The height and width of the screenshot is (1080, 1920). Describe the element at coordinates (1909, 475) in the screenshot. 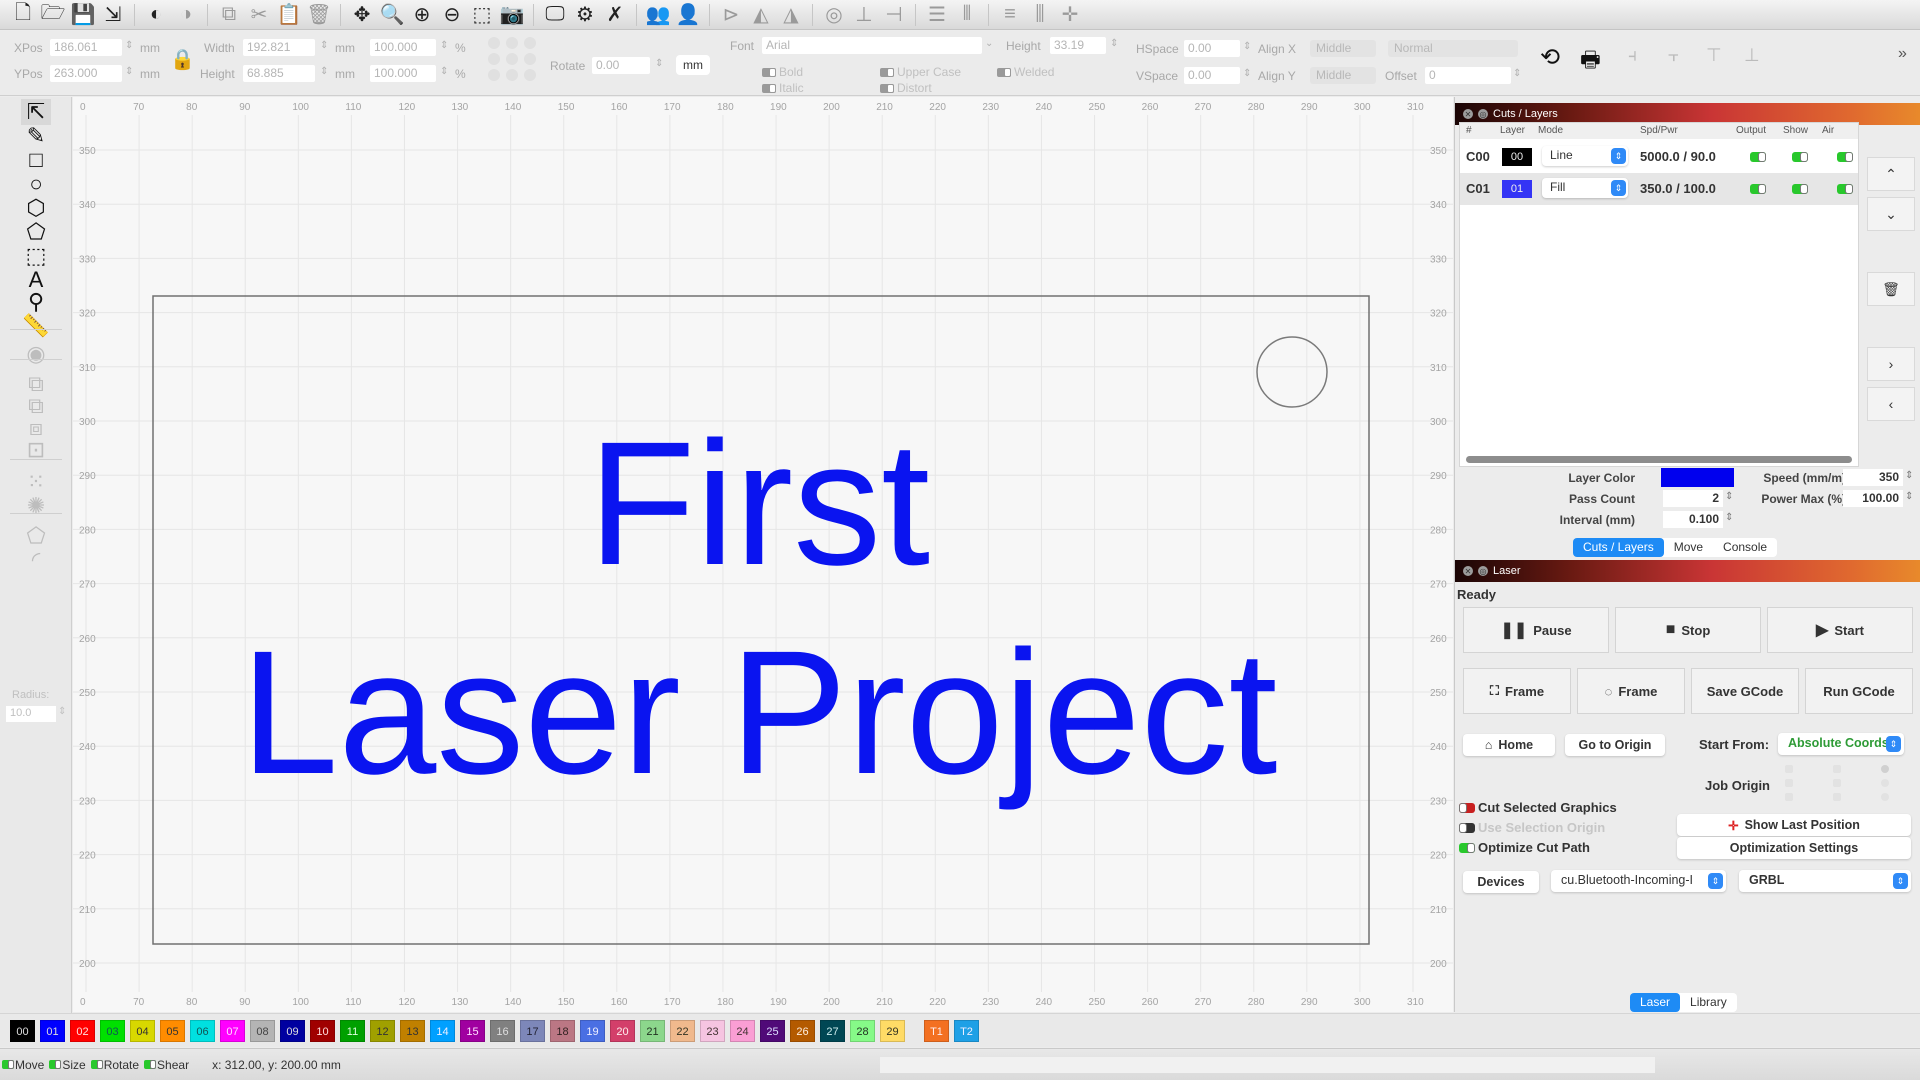

I see `speed-spinner: ⇕` at that location.